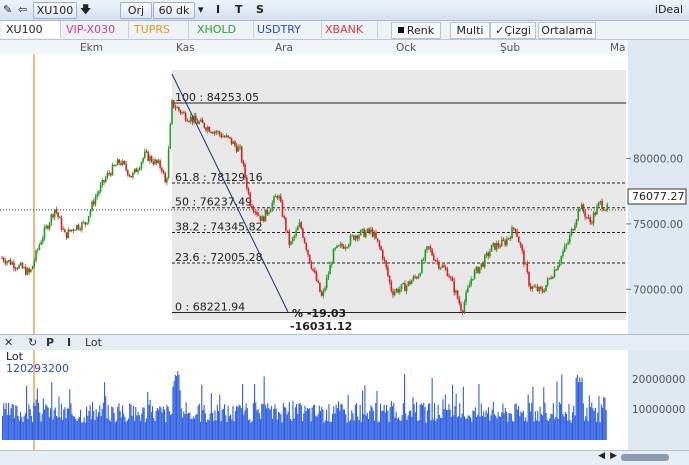 The height and width of the screenshot is (465, 689). What do you see at coordinates (344, 457) in the screenshot?
I see `time-scrollbar: ◀ ▶` at bounding box center [344, 457].